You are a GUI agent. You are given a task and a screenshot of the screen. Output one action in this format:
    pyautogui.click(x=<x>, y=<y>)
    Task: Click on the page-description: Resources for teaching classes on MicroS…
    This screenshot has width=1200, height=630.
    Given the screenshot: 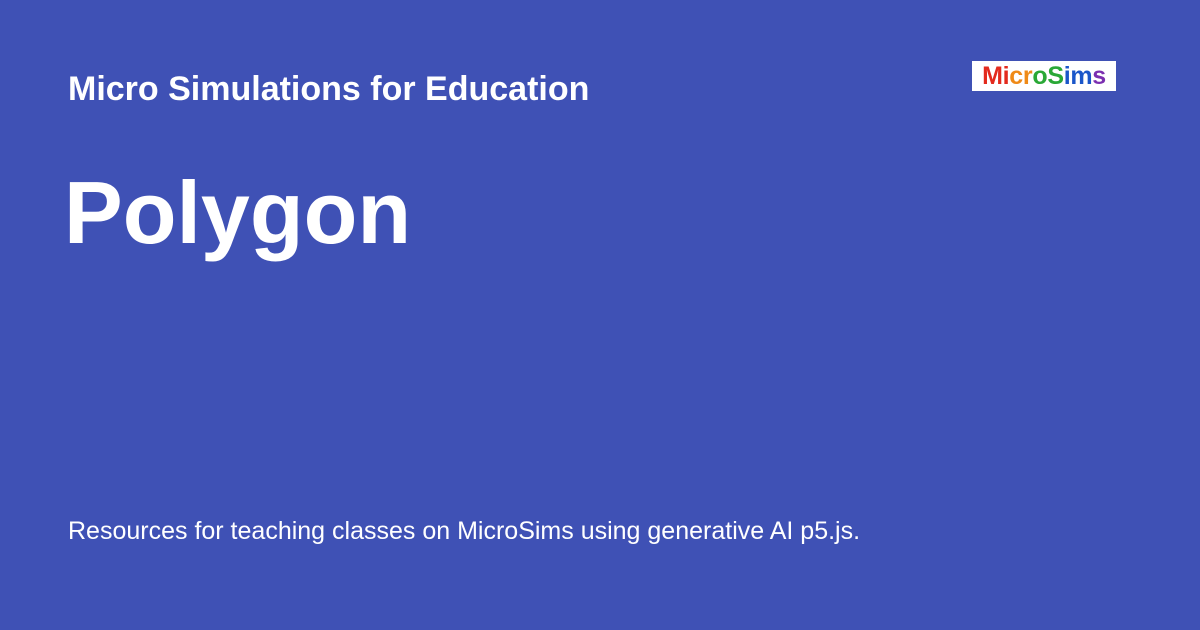 What is the action you would take?
    pyautogui.click(x=464, y=531)
    